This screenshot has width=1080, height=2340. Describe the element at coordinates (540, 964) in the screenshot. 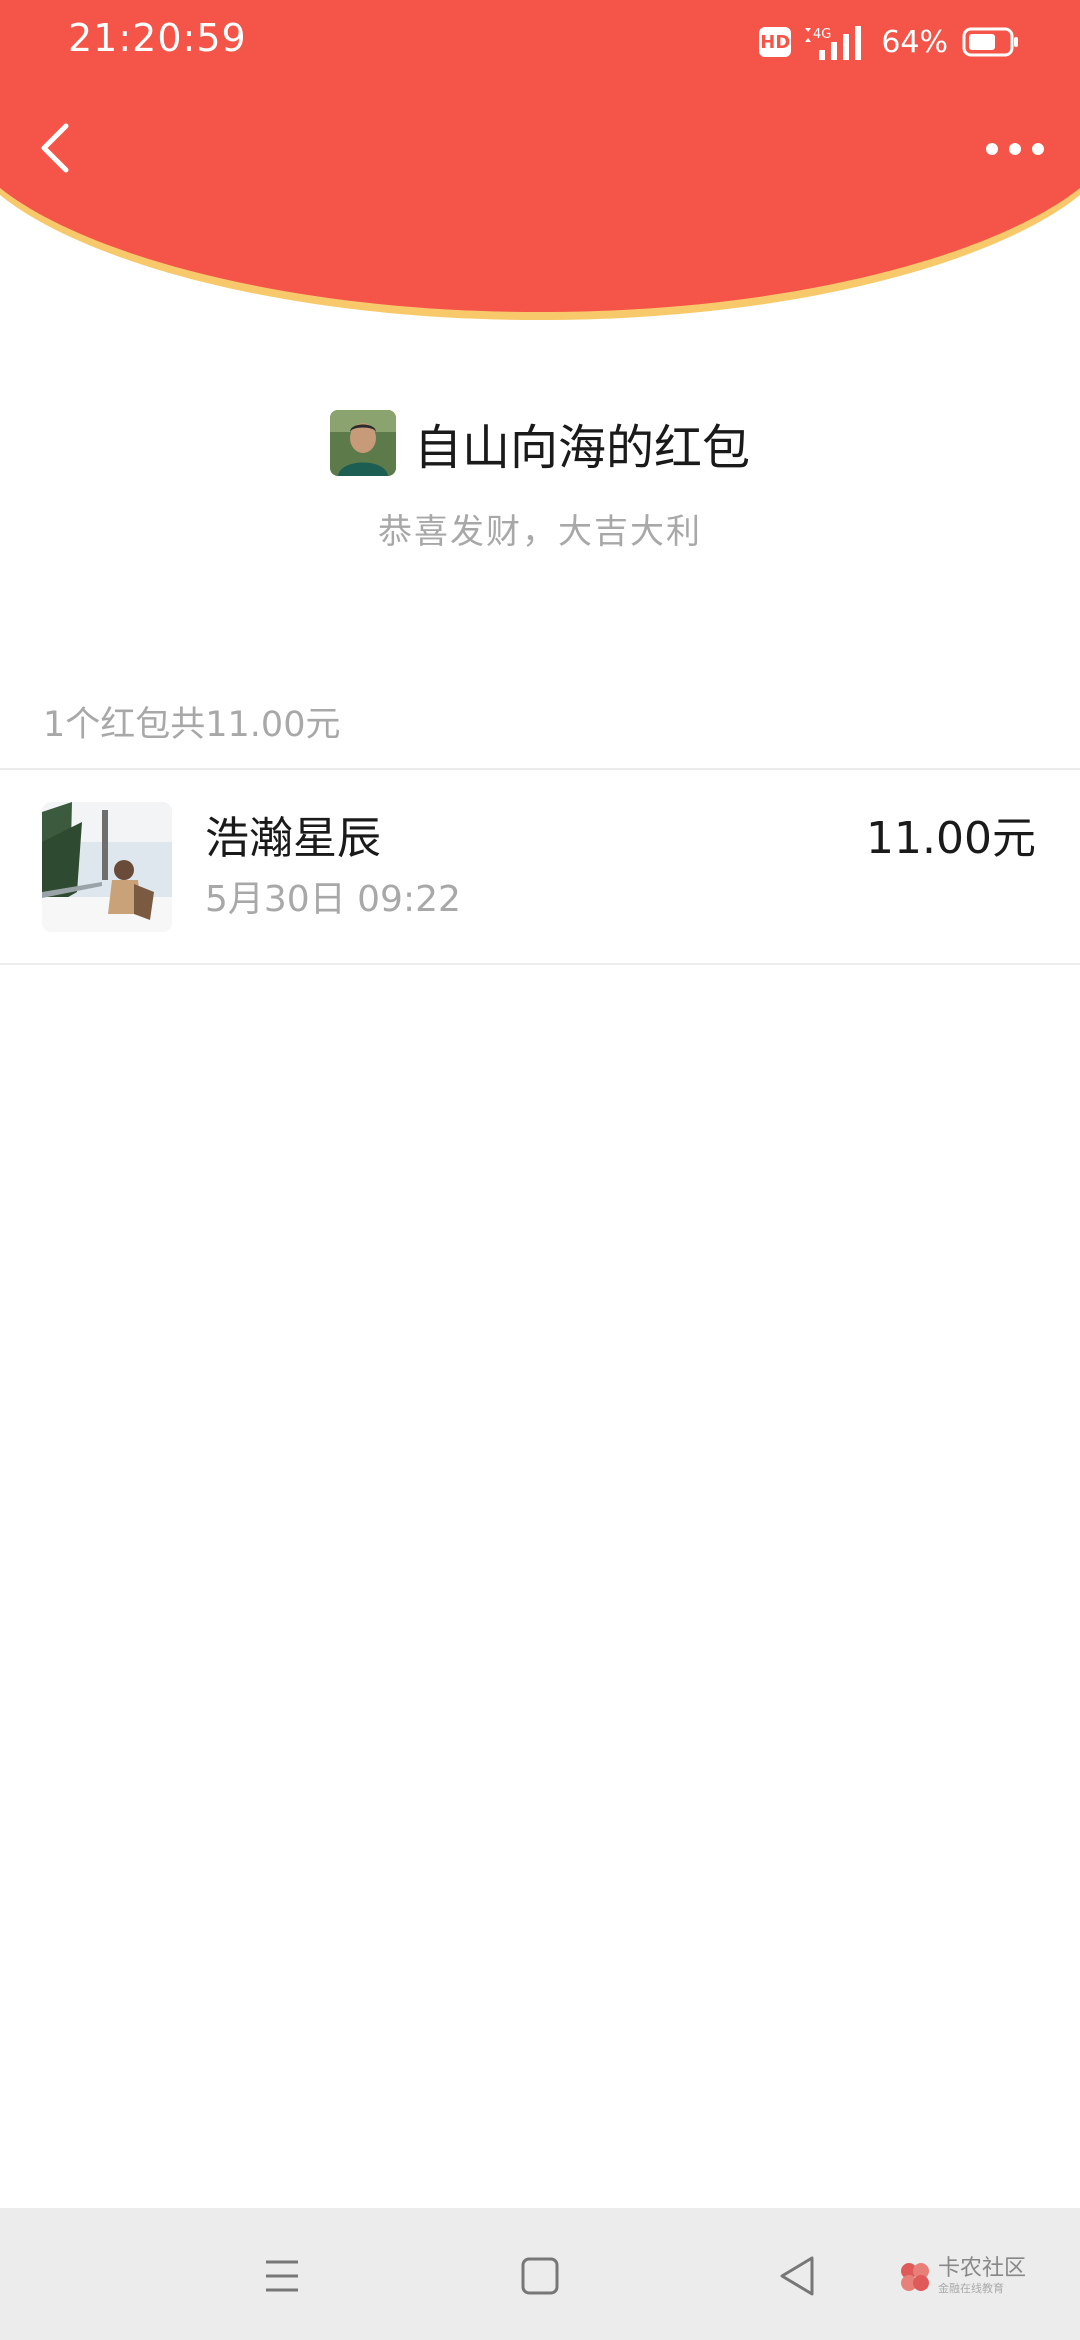

I see `divider` at that location.